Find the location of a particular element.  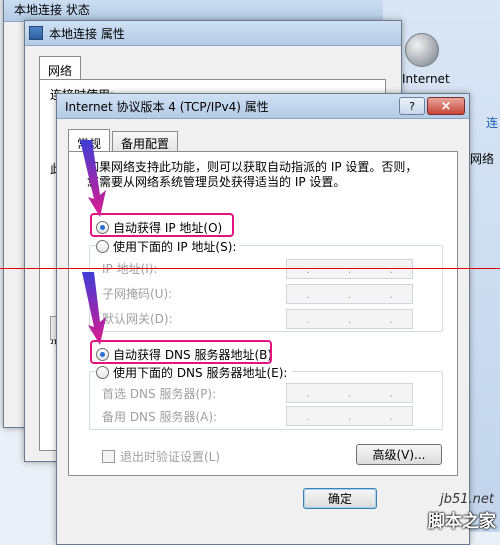

watermark: jb51.net 脚本之家 is located at coordinates (450, 512).